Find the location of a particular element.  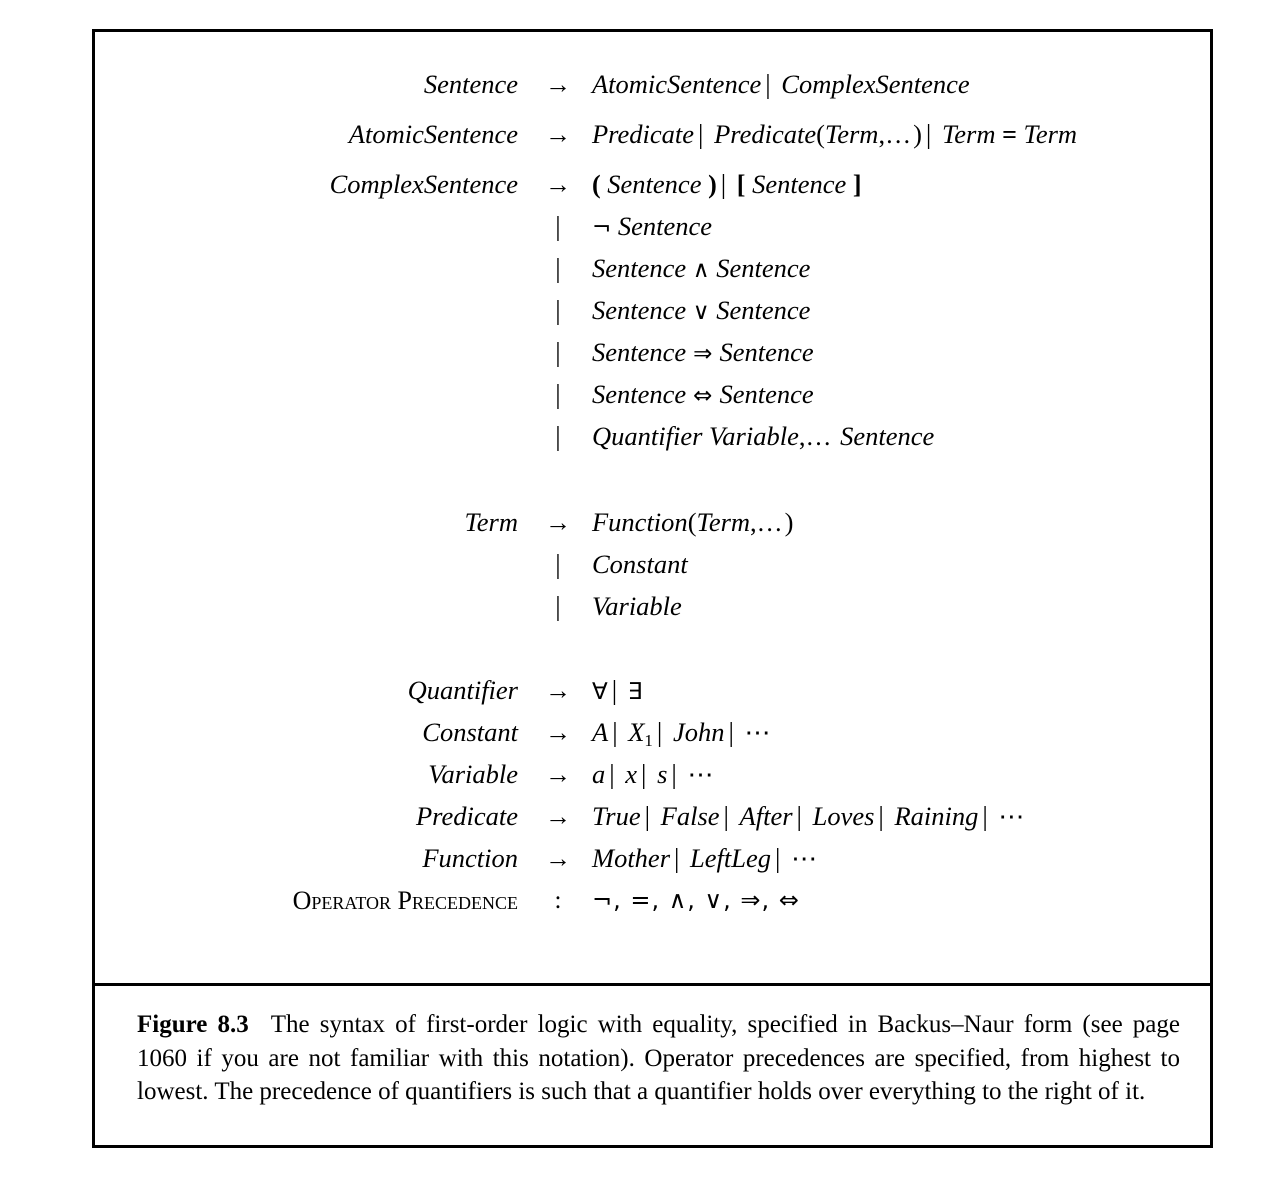

token-function: Function is located at coordinates (640, 522).